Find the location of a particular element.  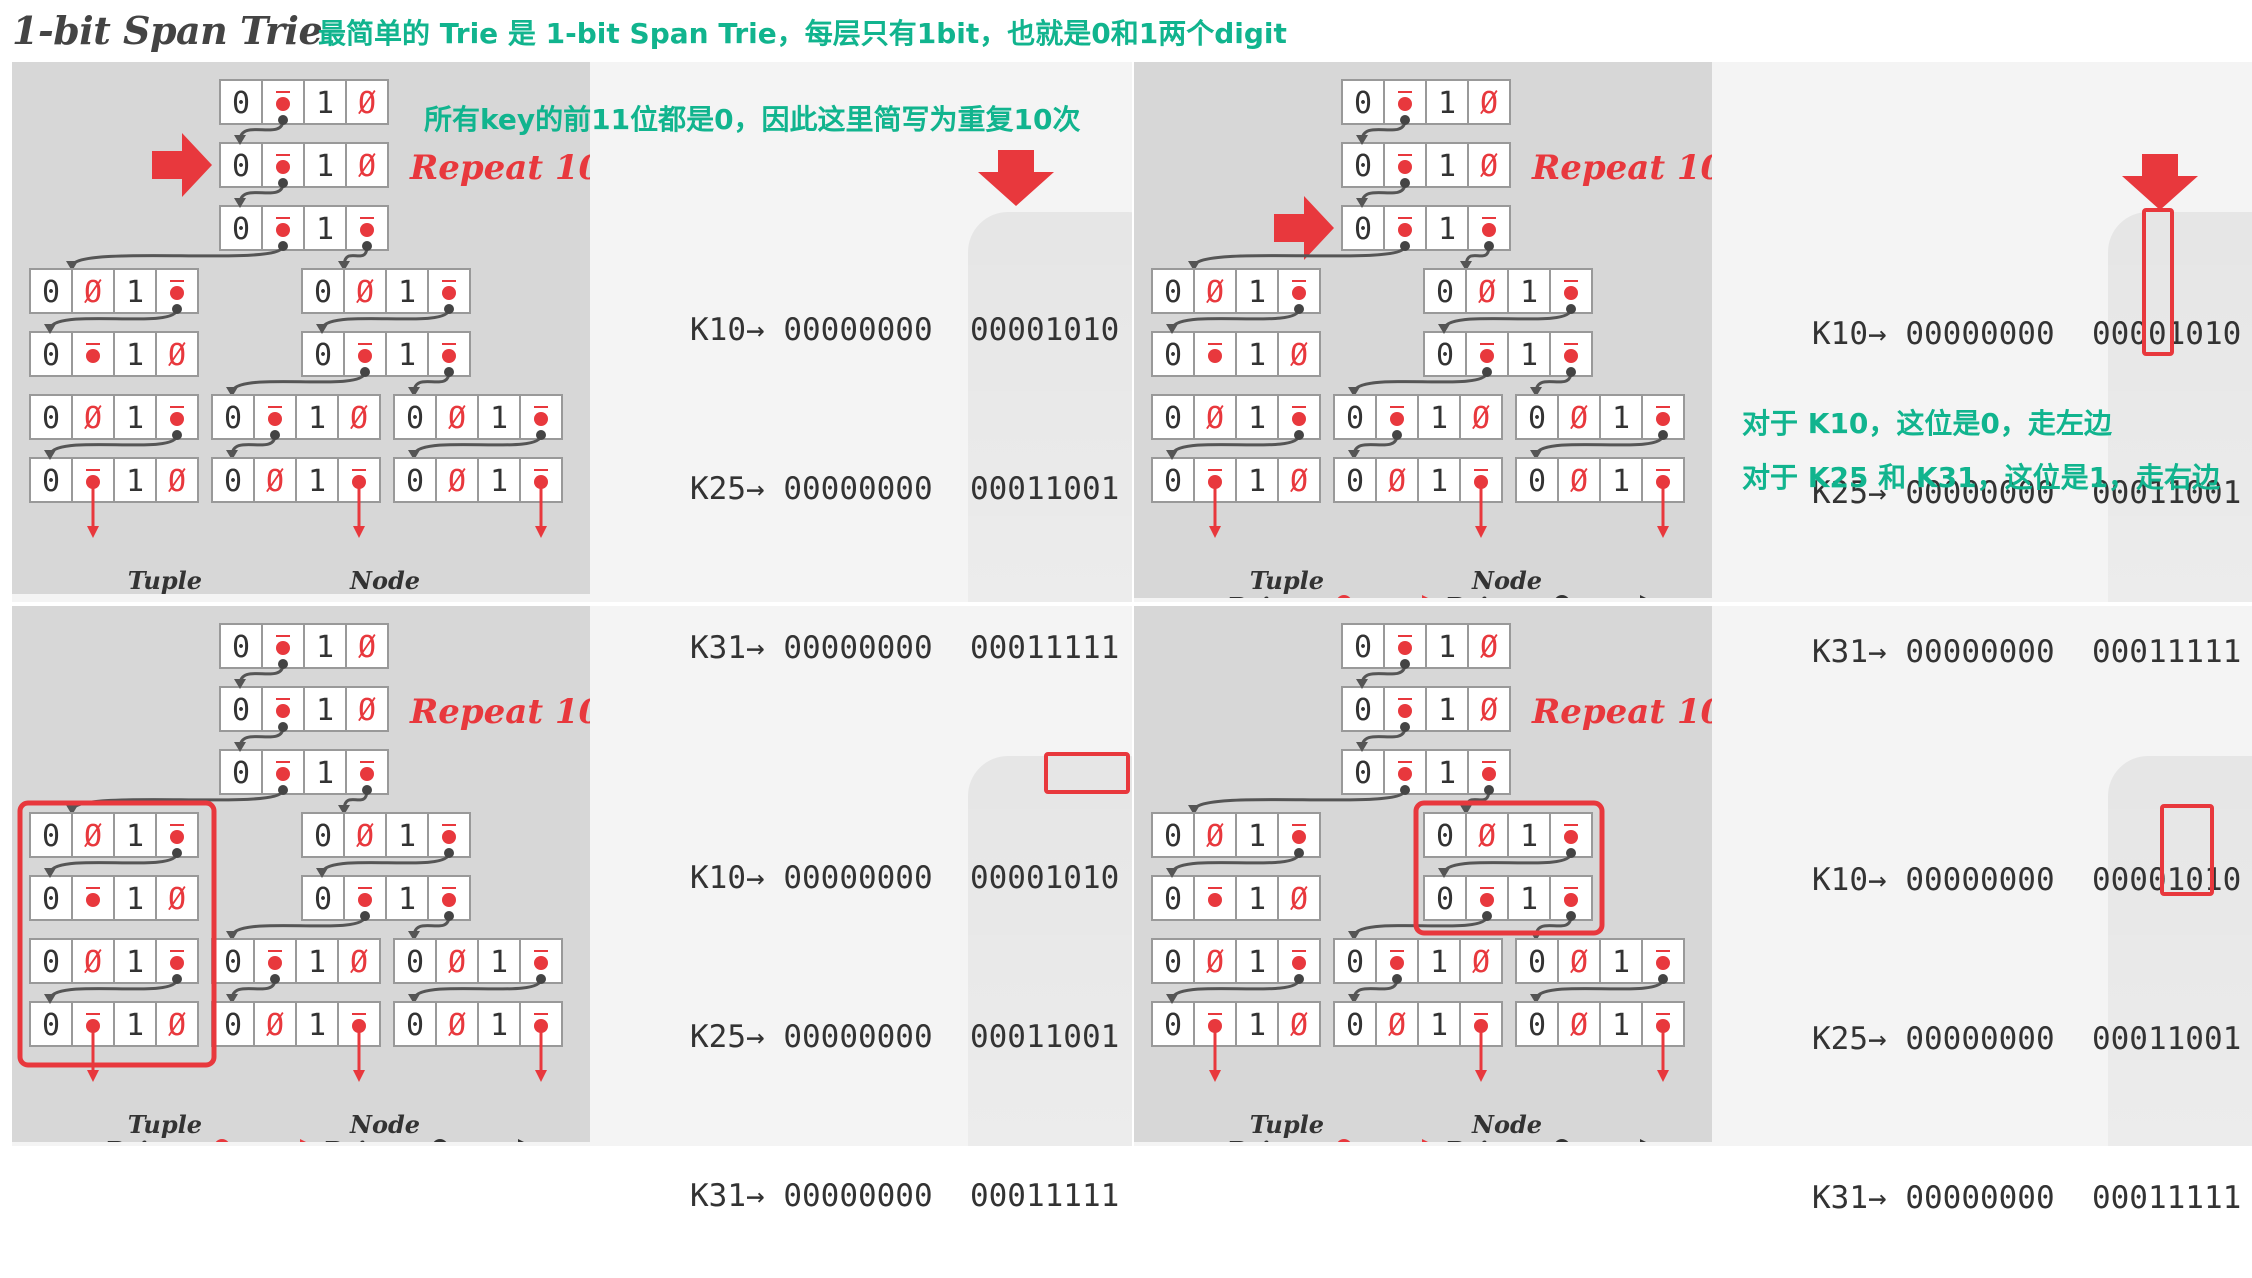

down-arrow-icon is located at coordinates (1016, 178).